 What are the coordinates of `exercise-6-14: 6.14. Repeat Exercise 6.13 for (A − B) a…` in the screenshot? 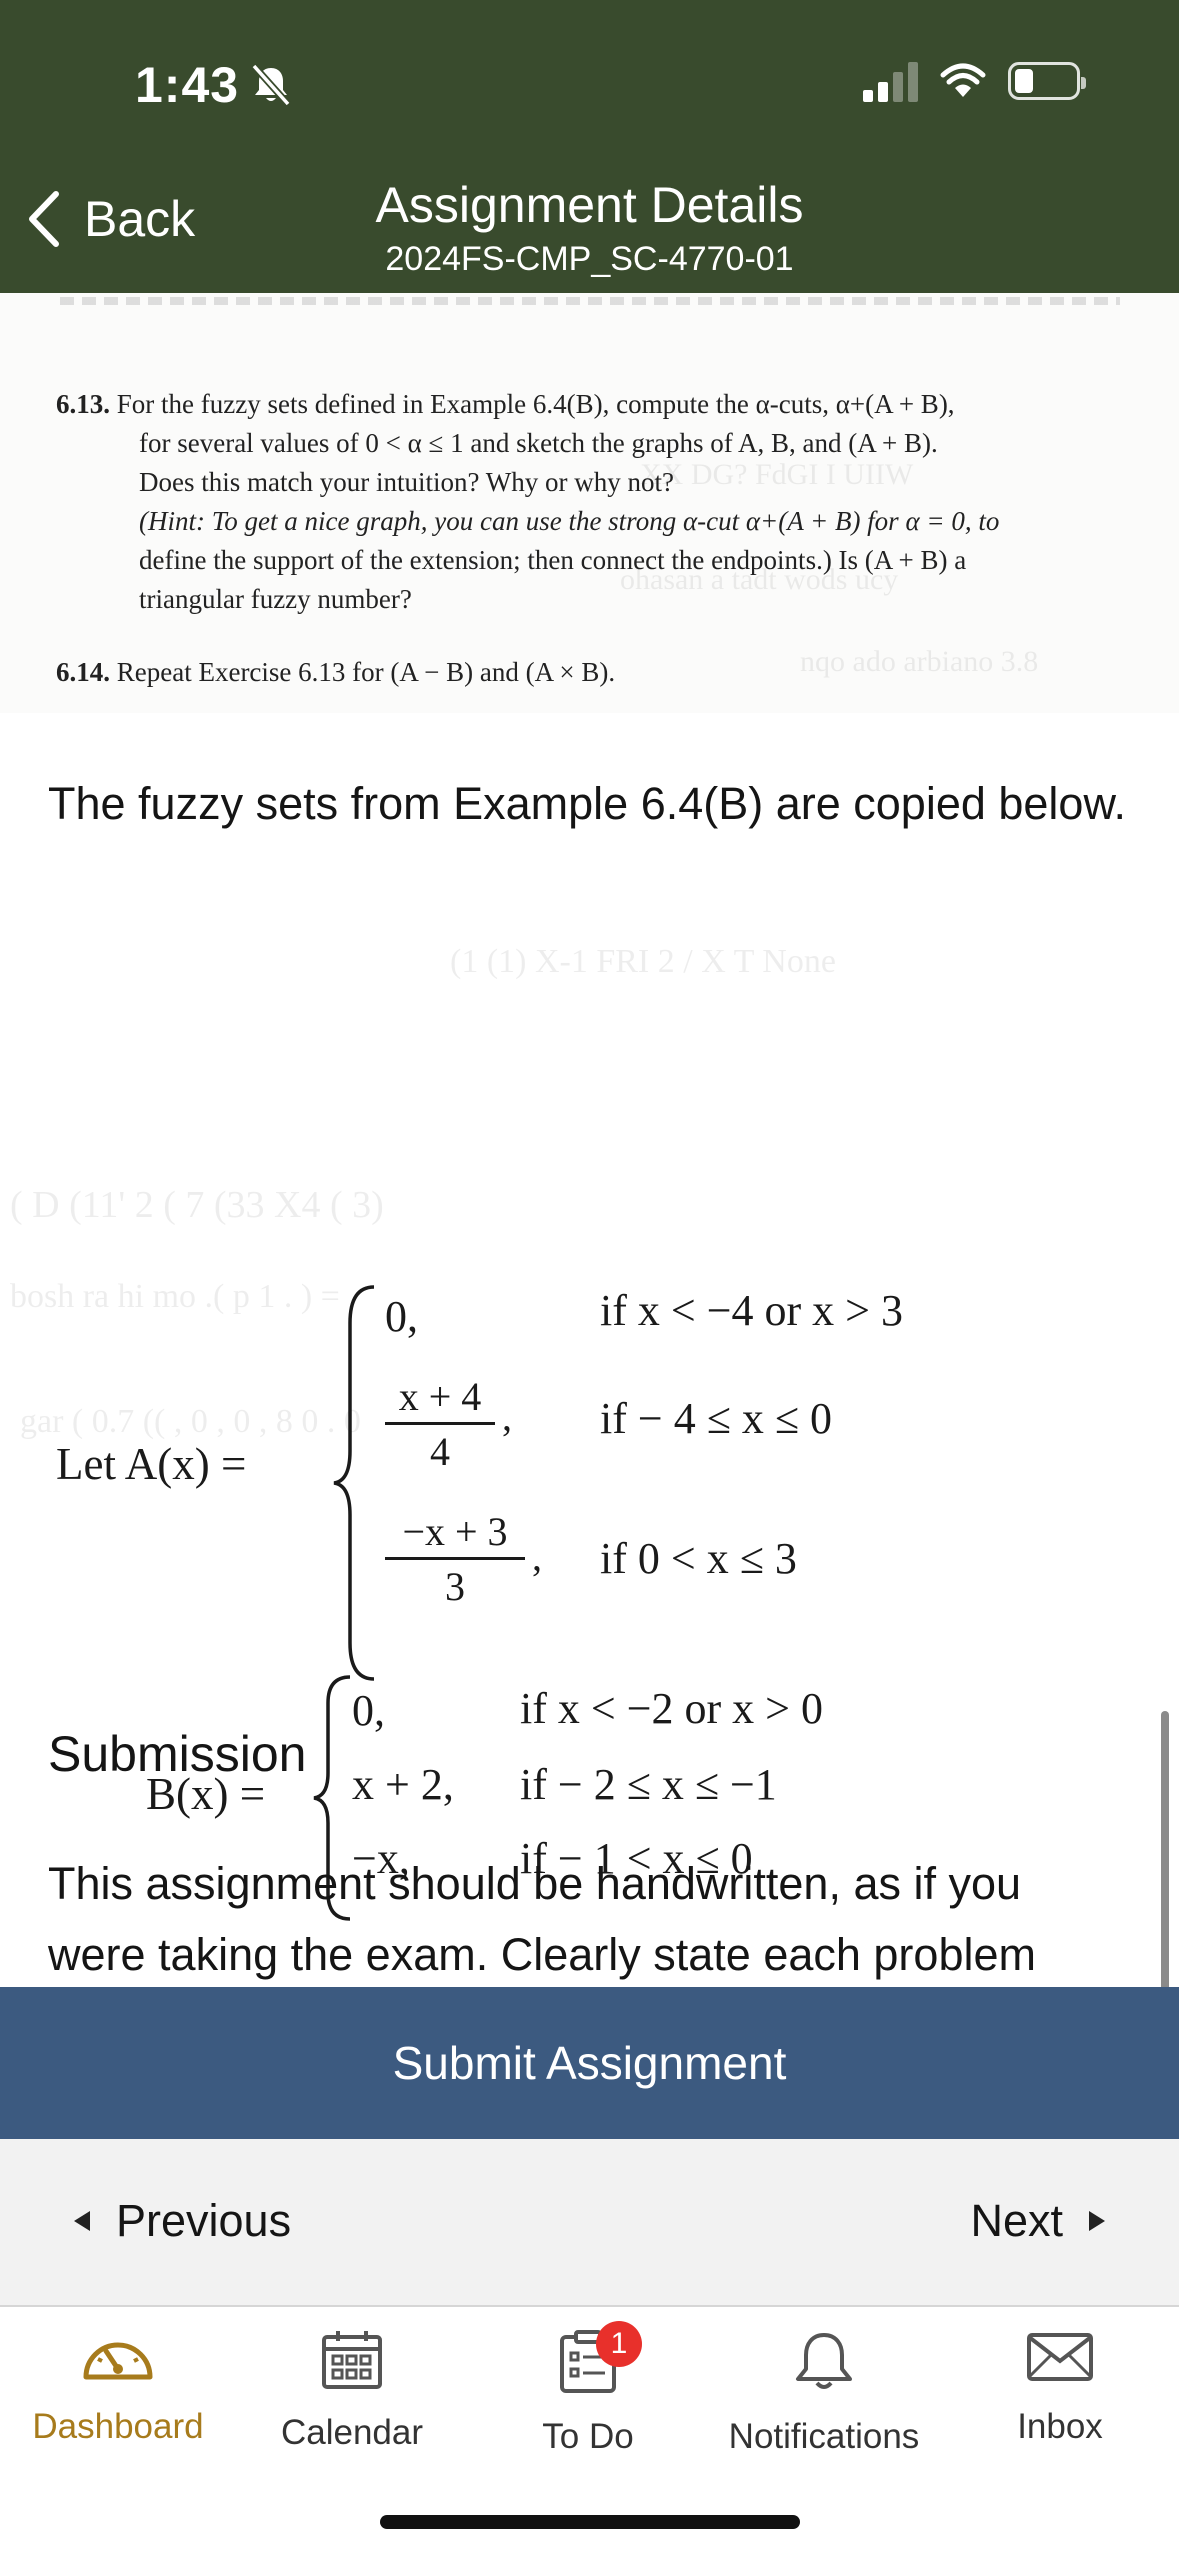 It's located at (336, 672).